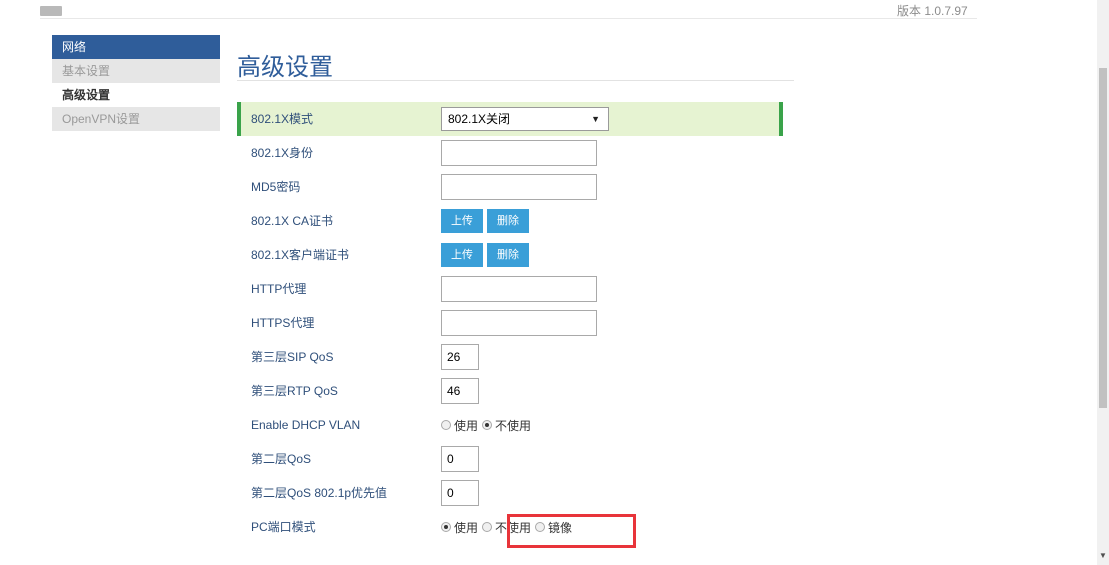 This screenshot has width=1109, height=565. Describe the element at coordinates (282, 153) in the screenshot. I see `field-label: 802.1X身份` at that location.